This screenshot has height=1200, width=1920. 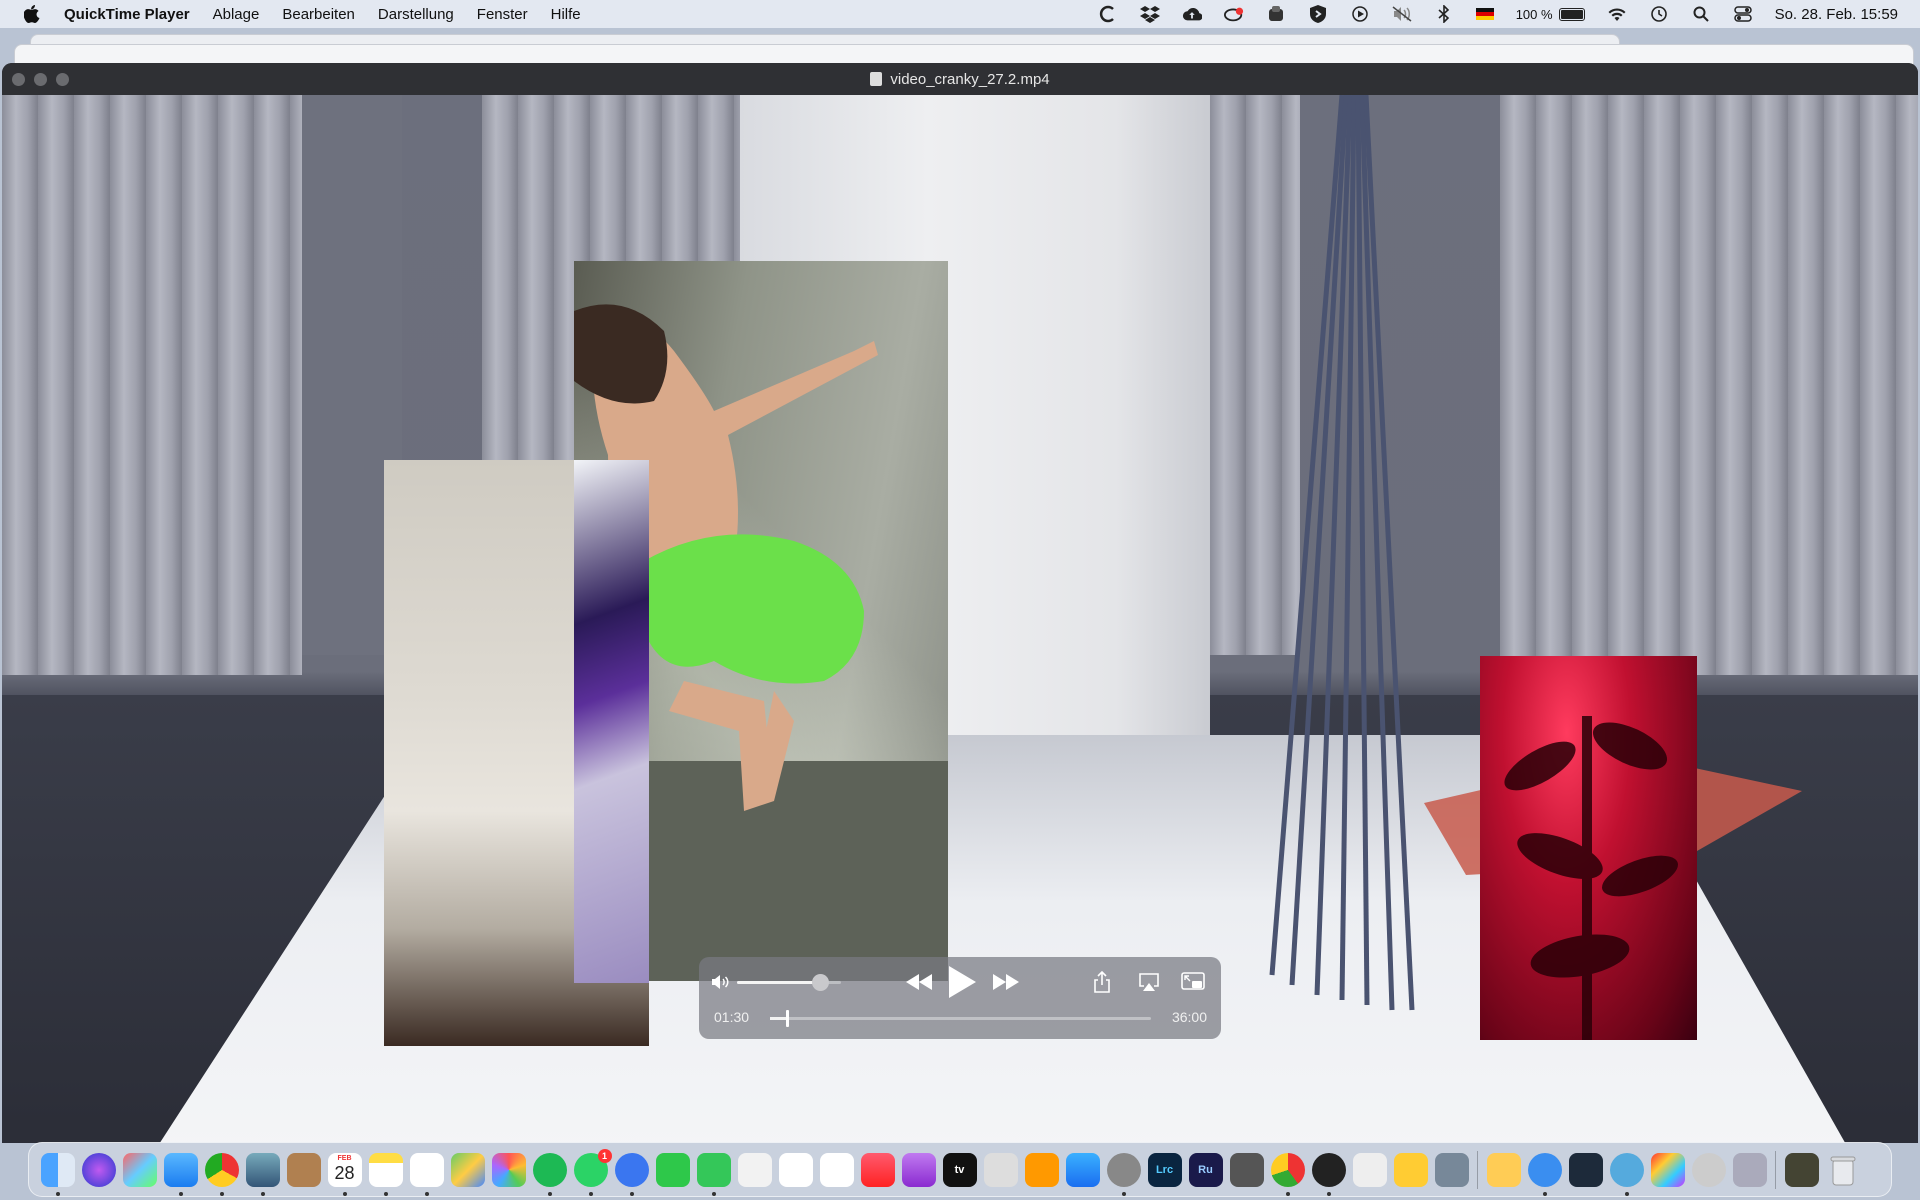 I want to click on vpn-icon, so click(x=1276, y=14).